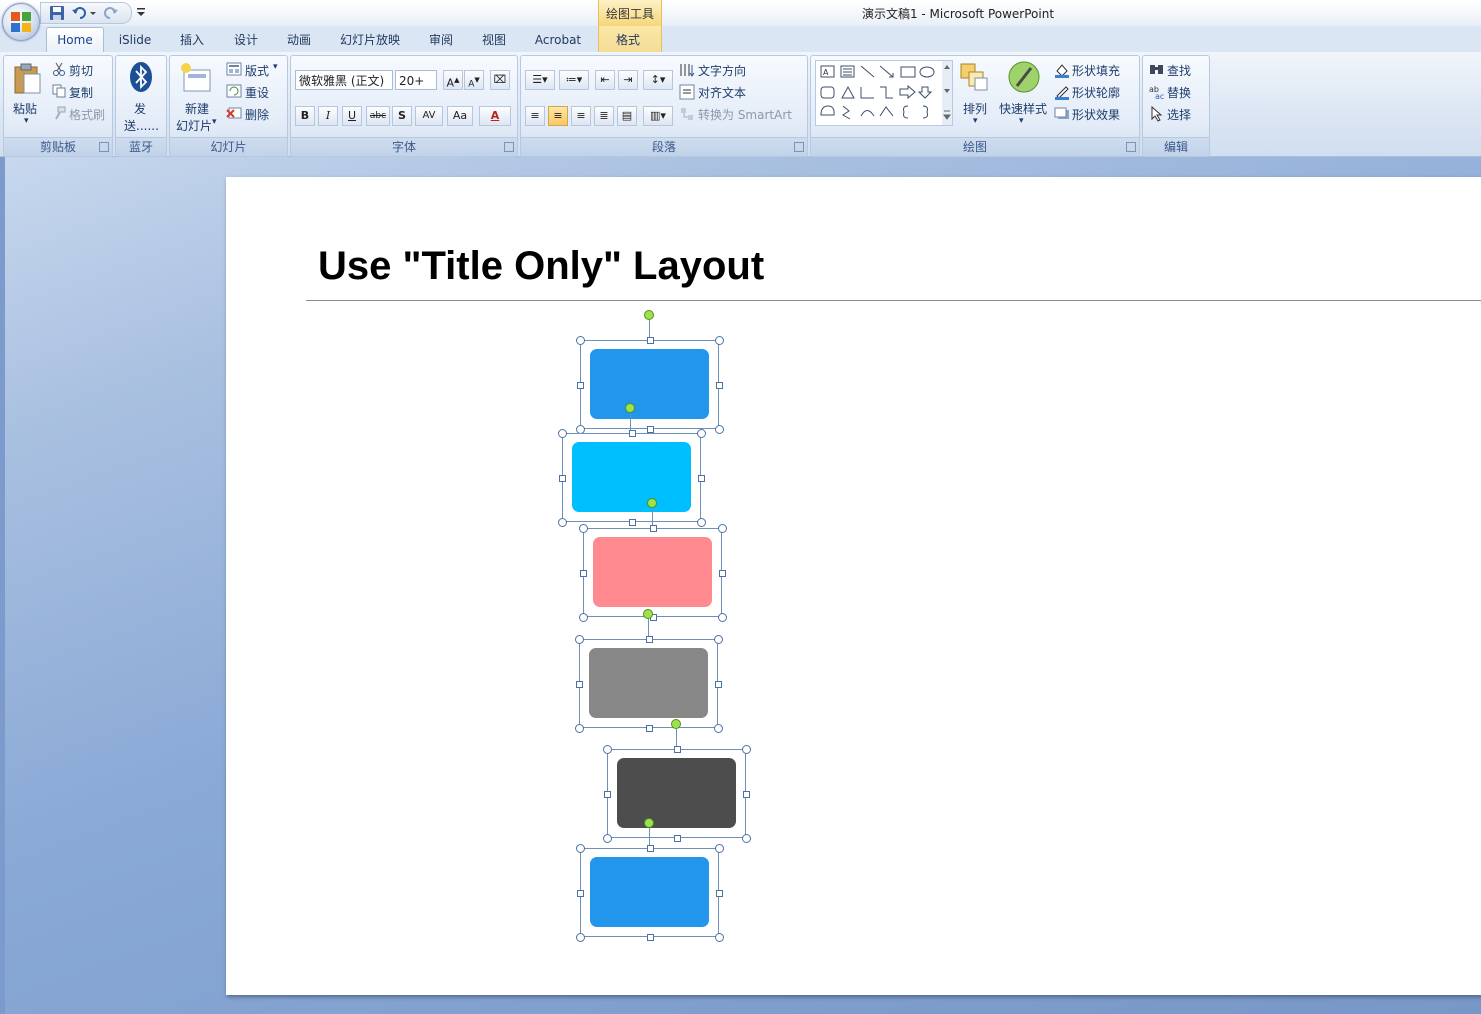 The width and height of the screenshot is (1481, 1014). What do you see at coordinates (257, 114) in the screenshot?
I see `delete-button: 删除` at bounding box center [257, 114].